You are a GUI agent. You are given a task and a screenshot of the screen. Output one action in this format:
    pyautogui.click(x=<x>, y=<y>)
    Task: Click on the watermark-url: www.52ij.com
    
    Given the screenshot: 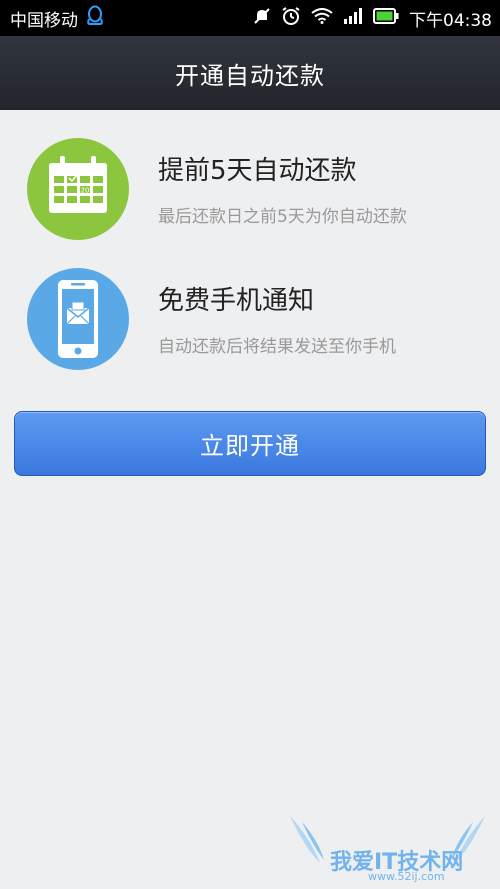 What is the action you would take?
    pyautogui.click(x=406, y=876)
    